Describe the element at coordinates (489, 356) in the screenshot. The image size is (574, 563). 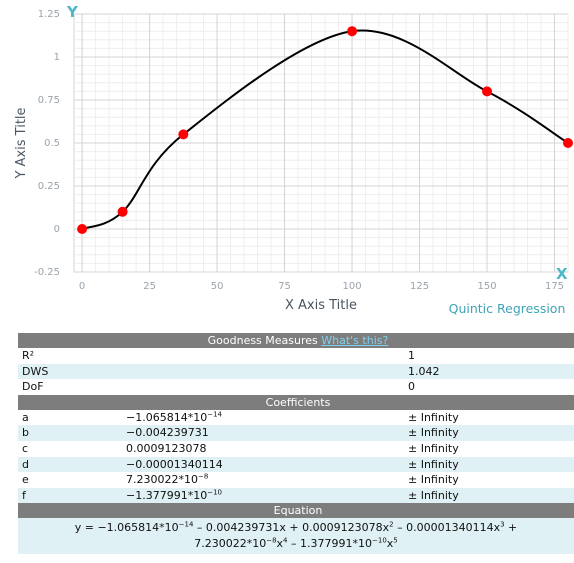
I see `goodness-value-r2: 1` at that location.